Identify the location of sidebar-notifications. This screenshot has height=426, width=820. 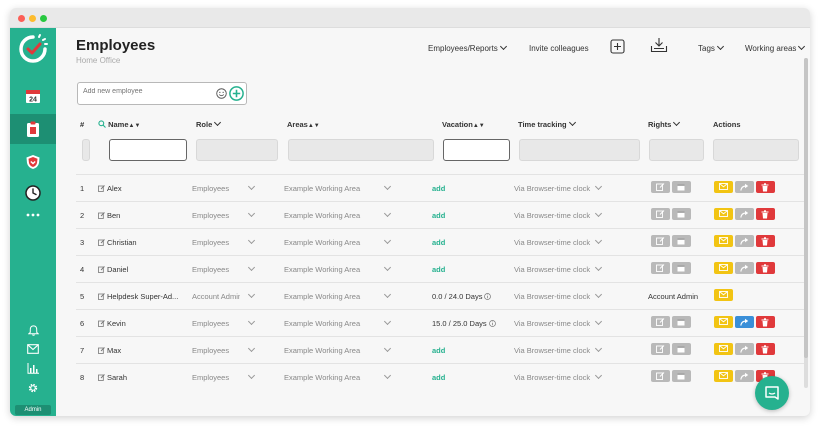
(33, 330).